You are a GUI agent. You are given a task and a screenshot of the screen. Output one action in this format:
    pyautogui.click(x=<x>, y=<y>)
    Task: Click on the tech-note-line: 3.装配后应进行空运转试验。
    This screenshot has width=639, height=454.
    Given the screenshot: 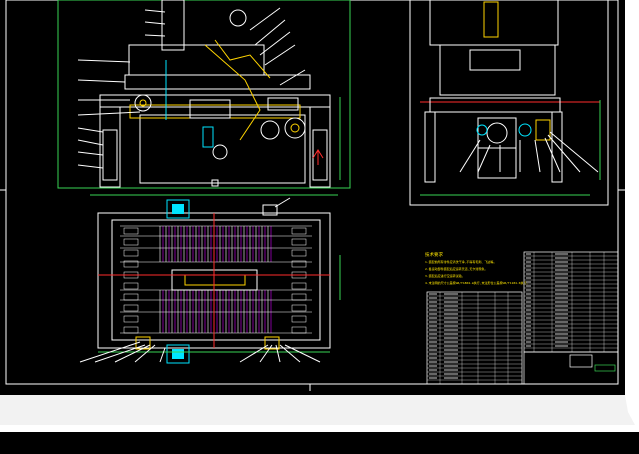 What is the action you would take?
    pyautogui.click(x=445, y=275)
    